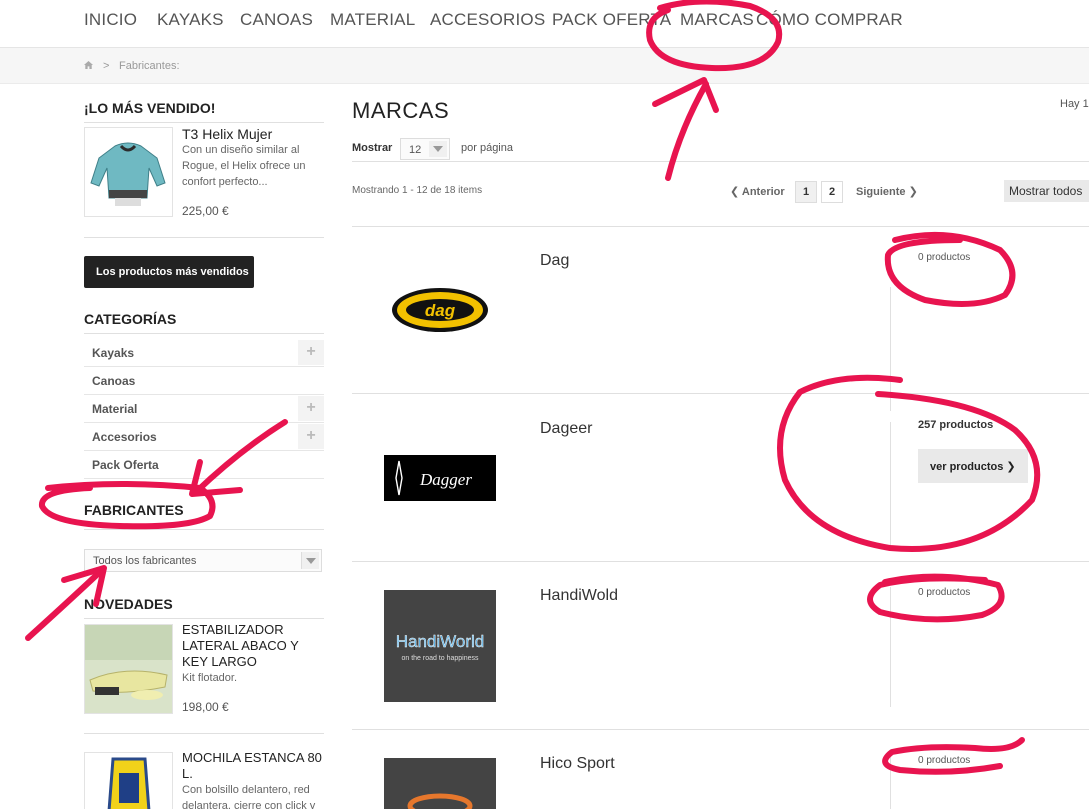  Describe the element at coordinates (829, 20) in the screenshot. I see `nav-item-como-comprar: CÓMO COMPRAR` at that location.